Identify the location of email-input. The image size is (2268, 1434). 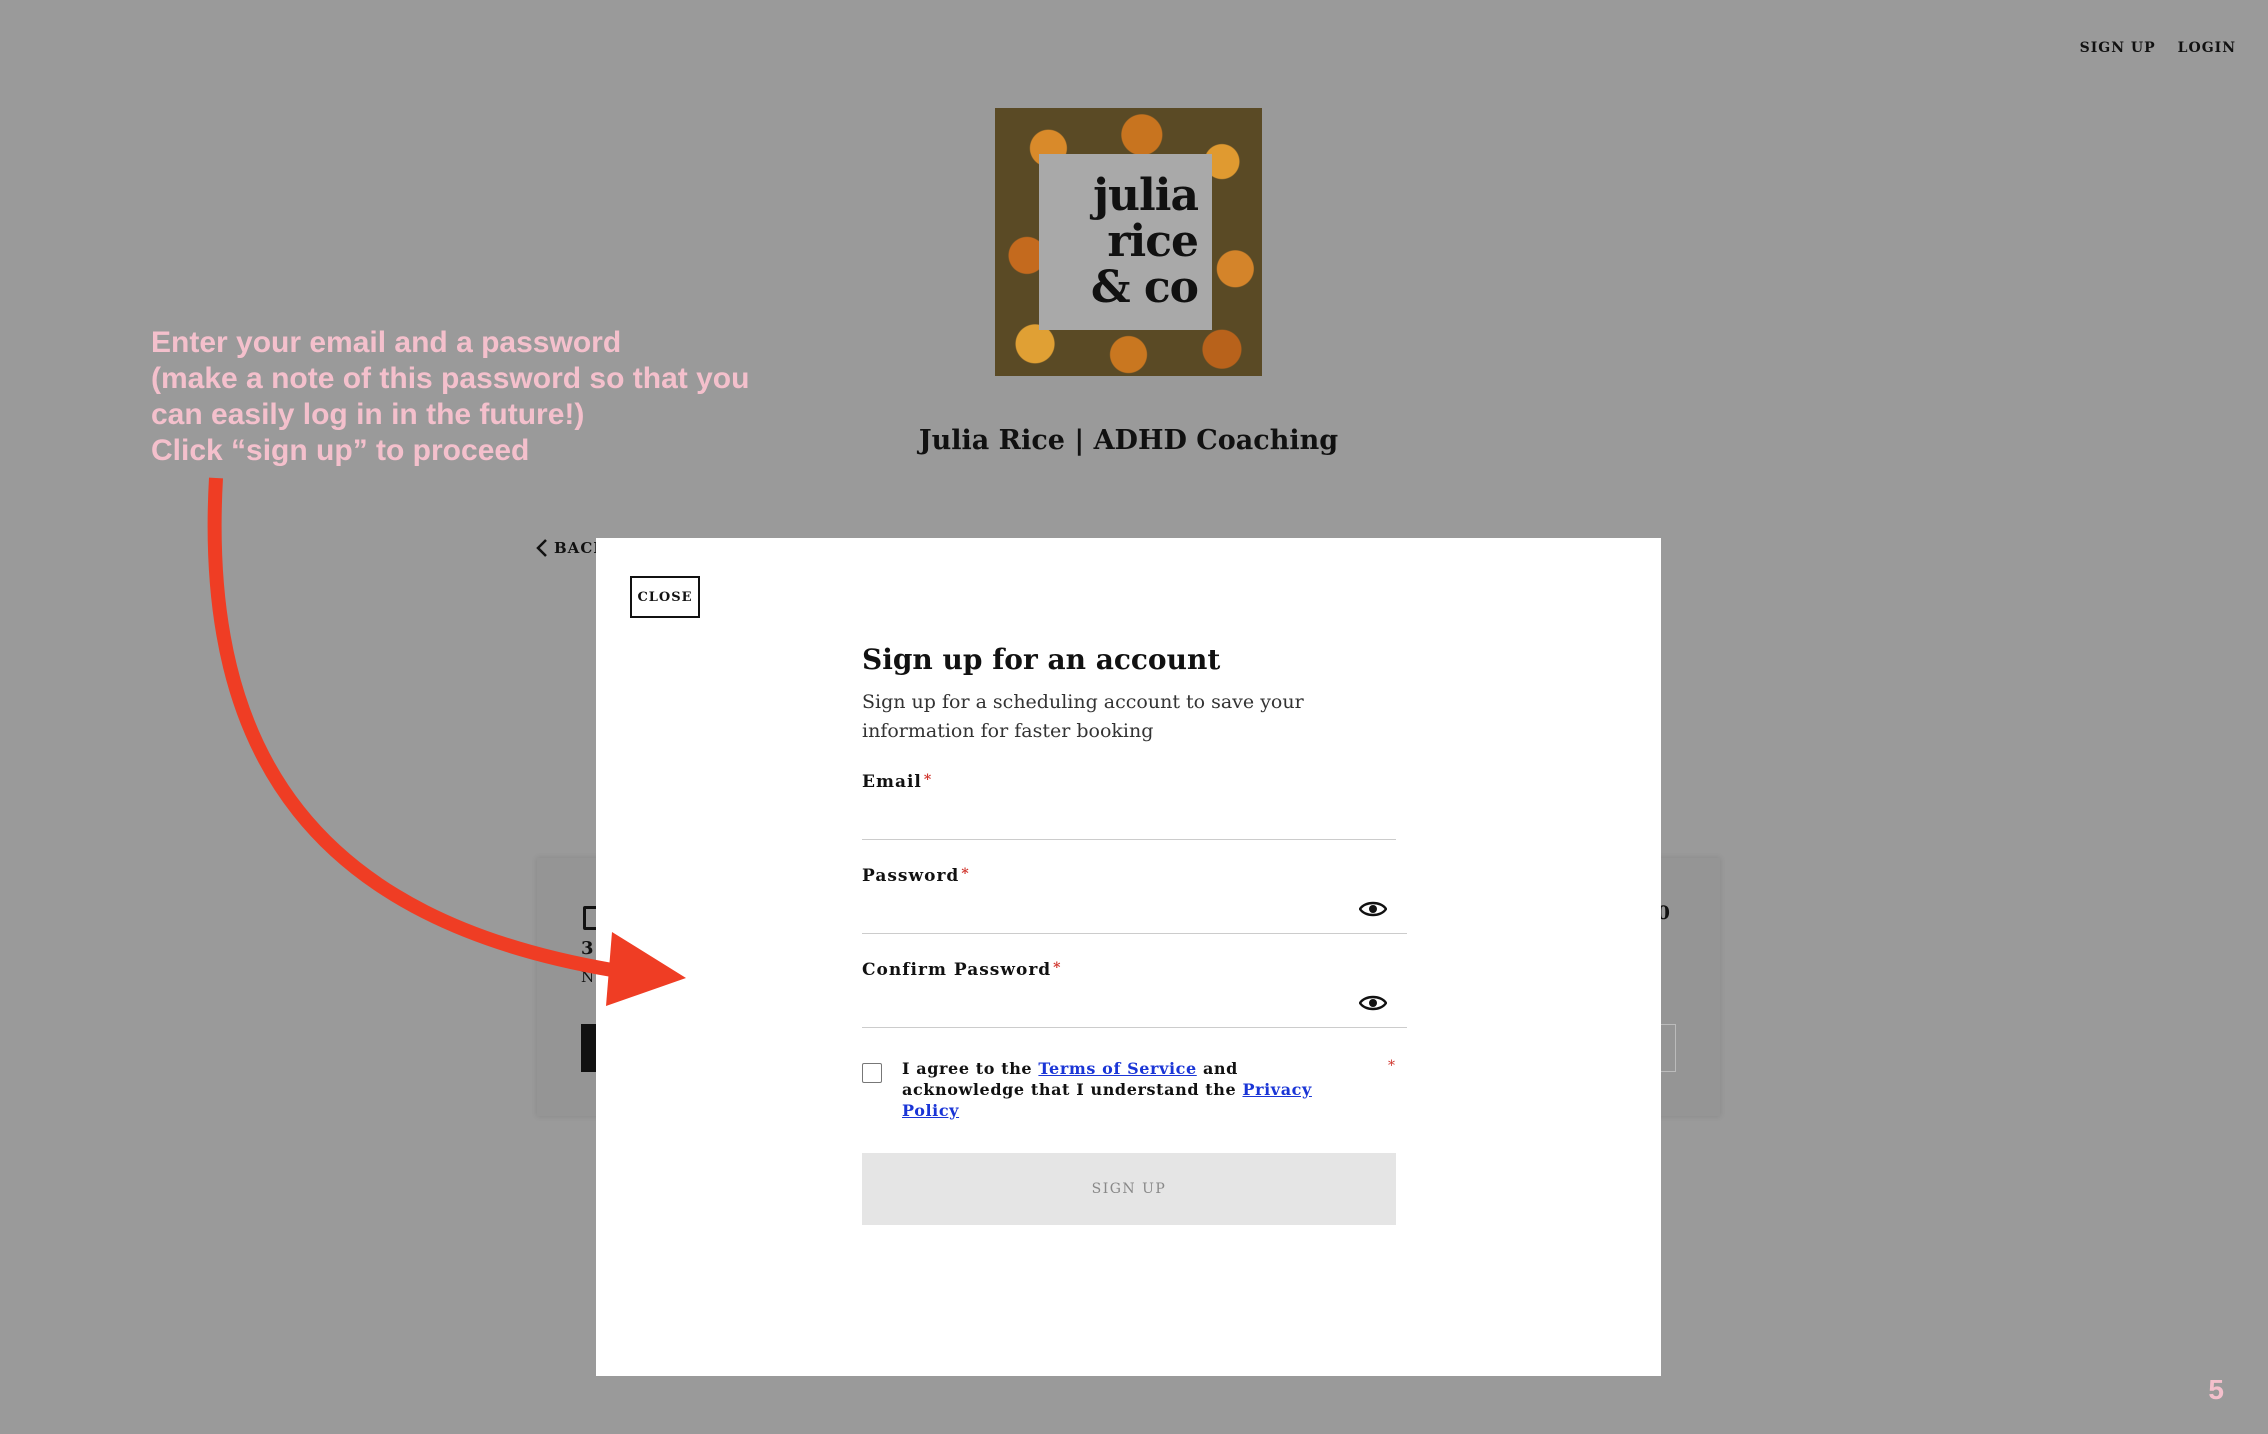
(1129, 816).